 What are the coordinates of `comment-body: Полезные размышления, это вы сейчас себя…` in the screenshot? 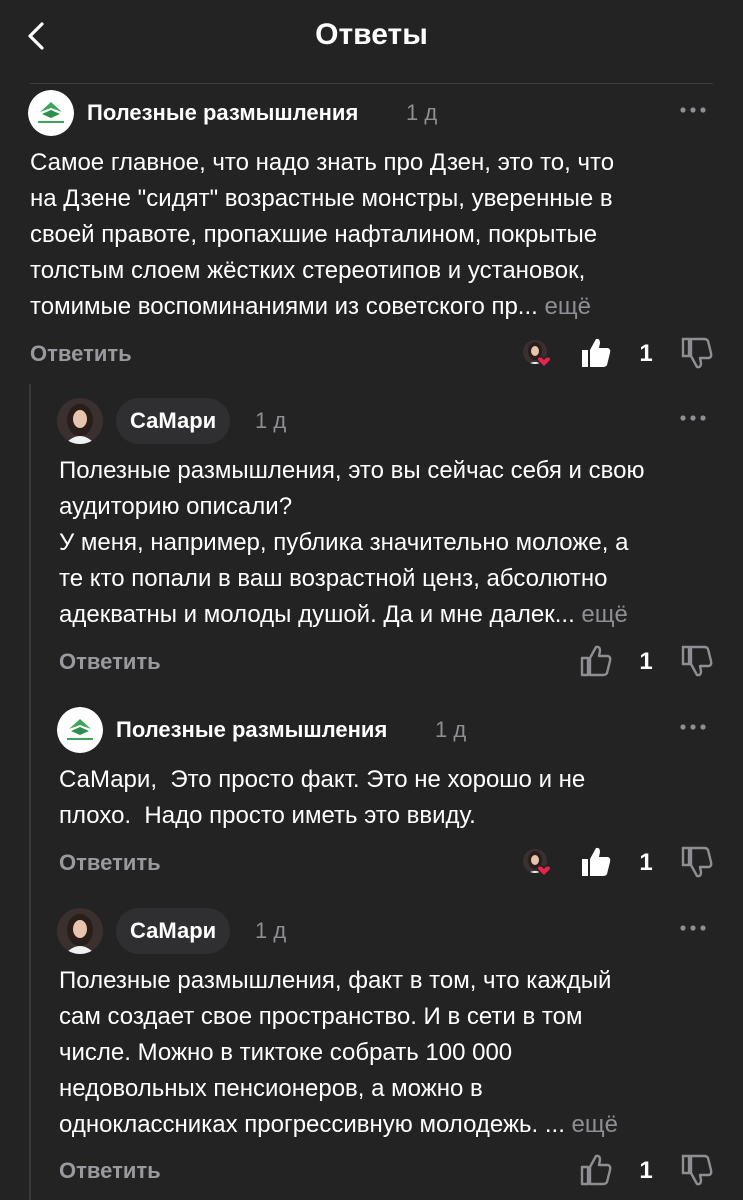 It's located at (352, 542).